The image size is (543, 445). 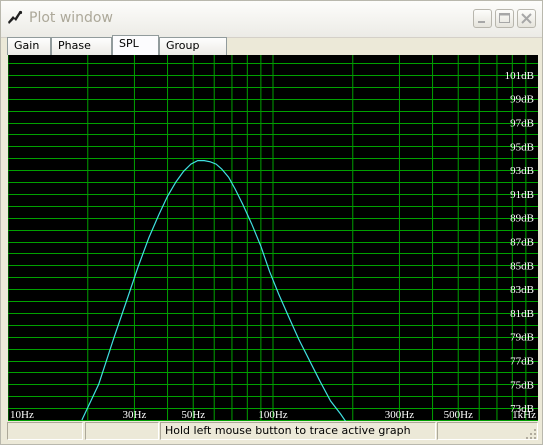 I want to click on y-tick-label: 79dB, so click(x=522, y=338).